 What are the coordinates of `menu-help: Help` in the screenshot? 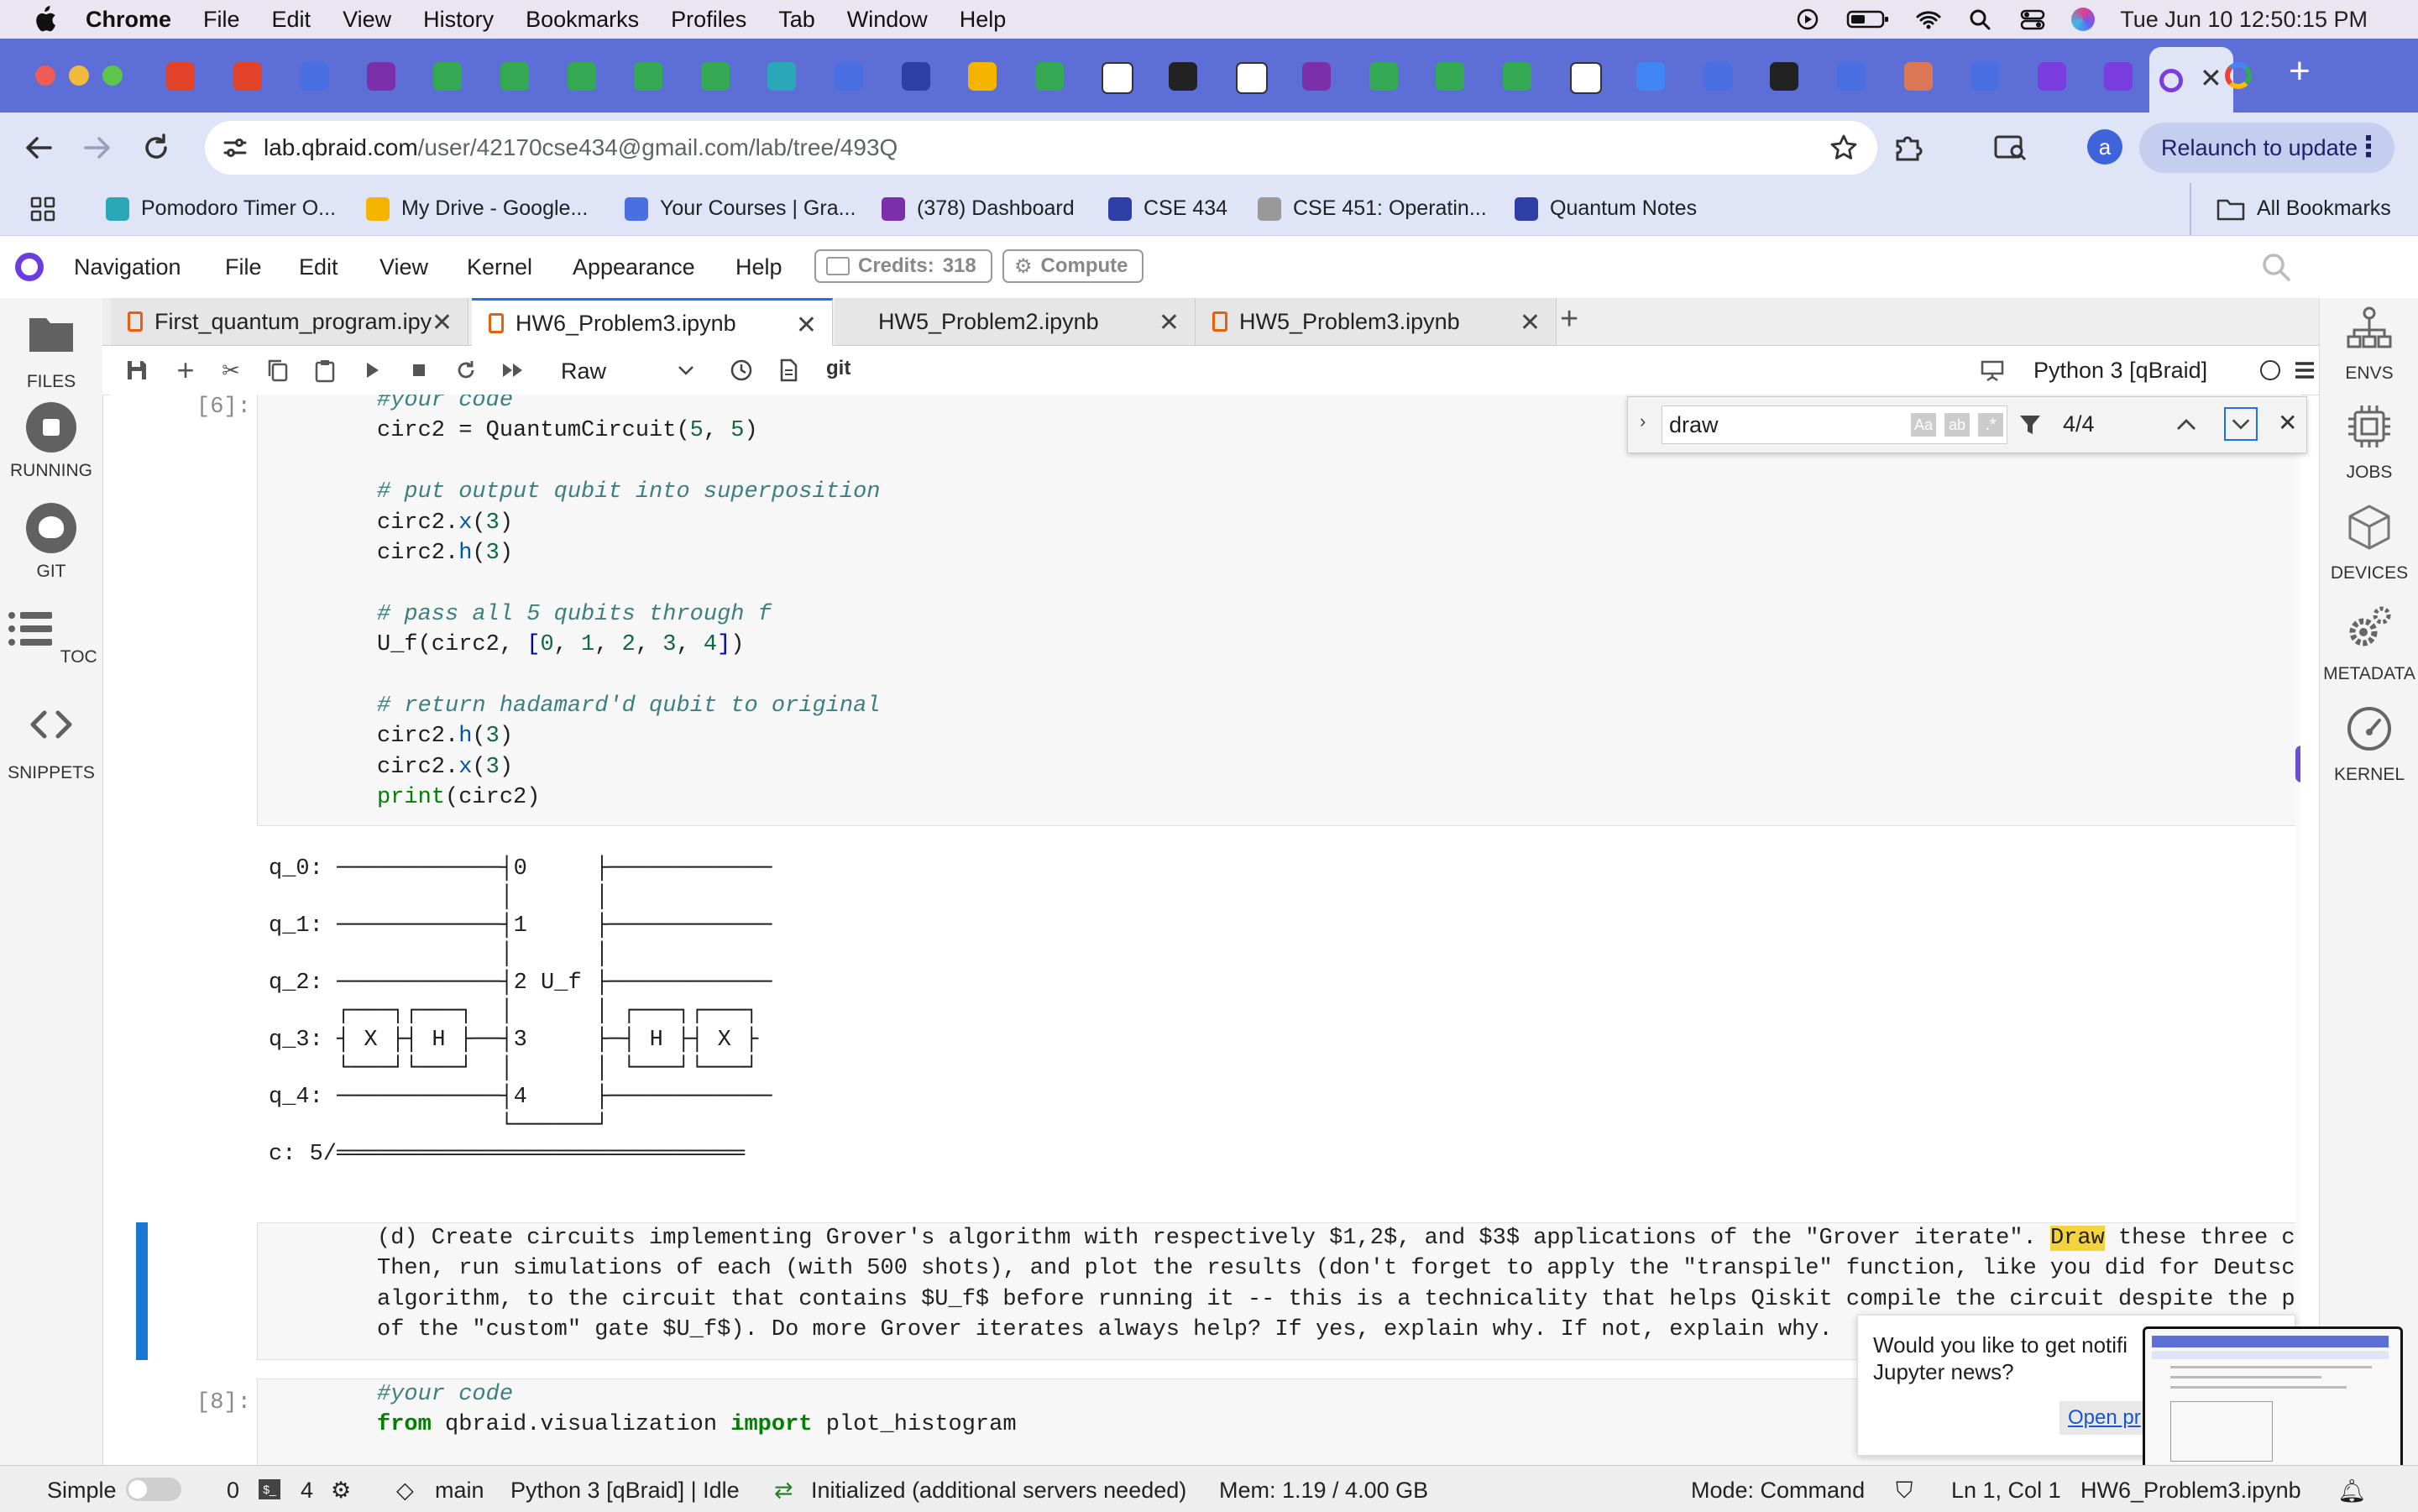 It's located at (983, 20).